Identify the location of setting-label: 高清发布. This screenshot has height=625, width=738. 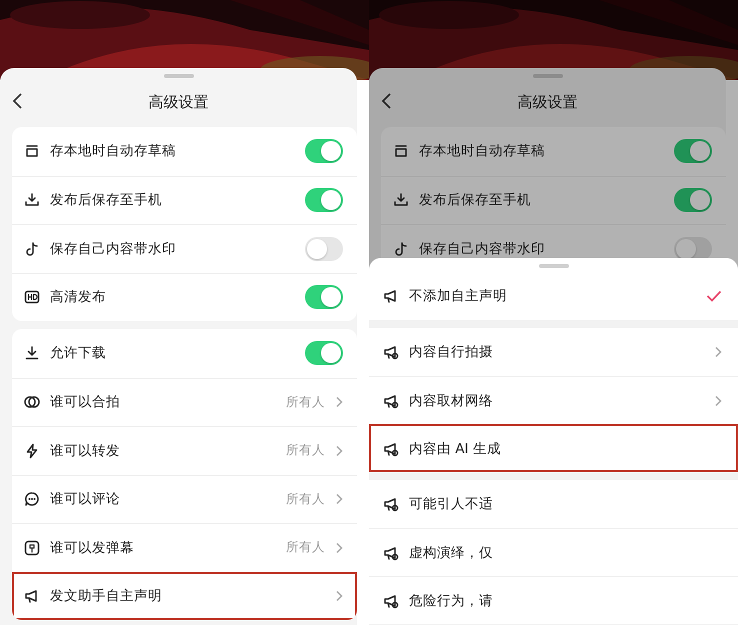
(78, 297).